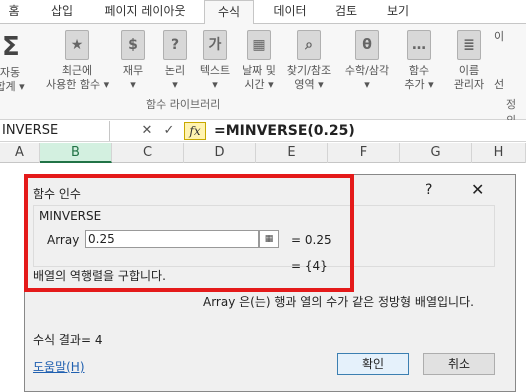 The width and height of the screenshot is (526, 392). Describe the element at coordinates (346, 12) in the screenshot. I see `tab-review: 검토` at that location.